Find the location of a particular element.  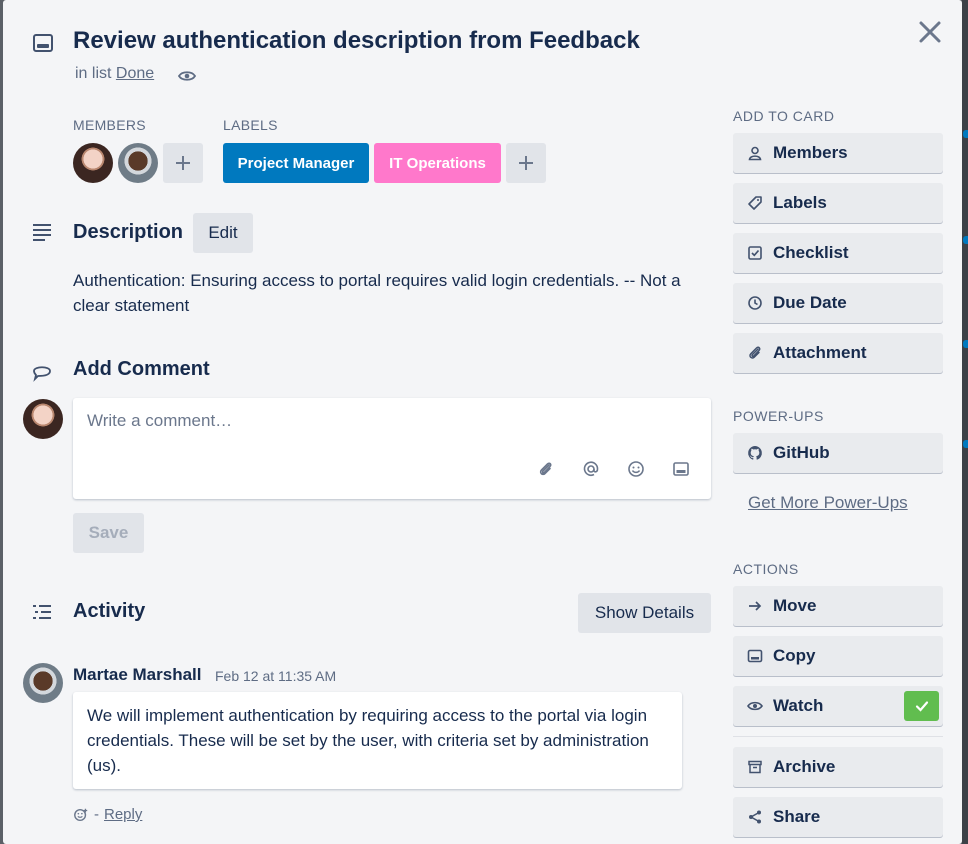

check-icon is located at coordinates (921, 706).